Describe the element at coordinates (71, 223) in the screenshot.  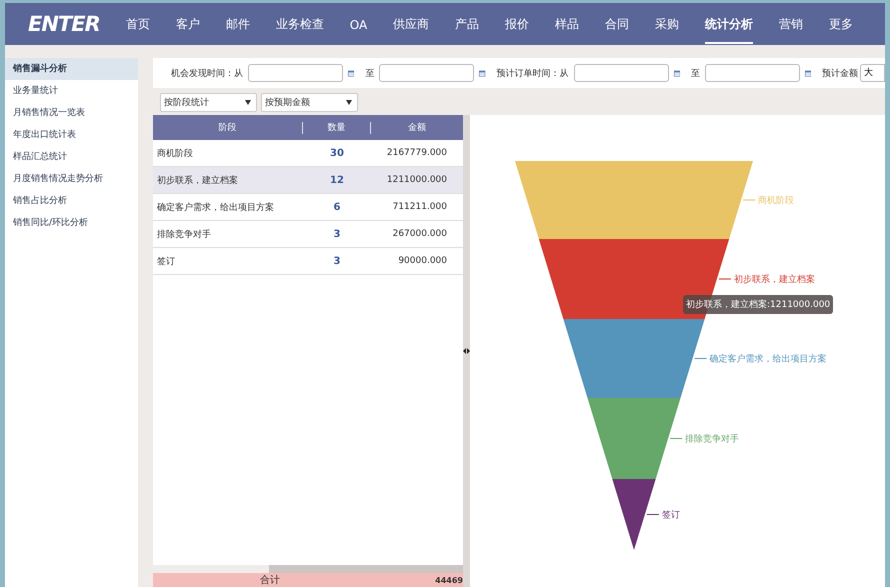
I see `sidebar-item: 销售同比/环比分析` at that location.